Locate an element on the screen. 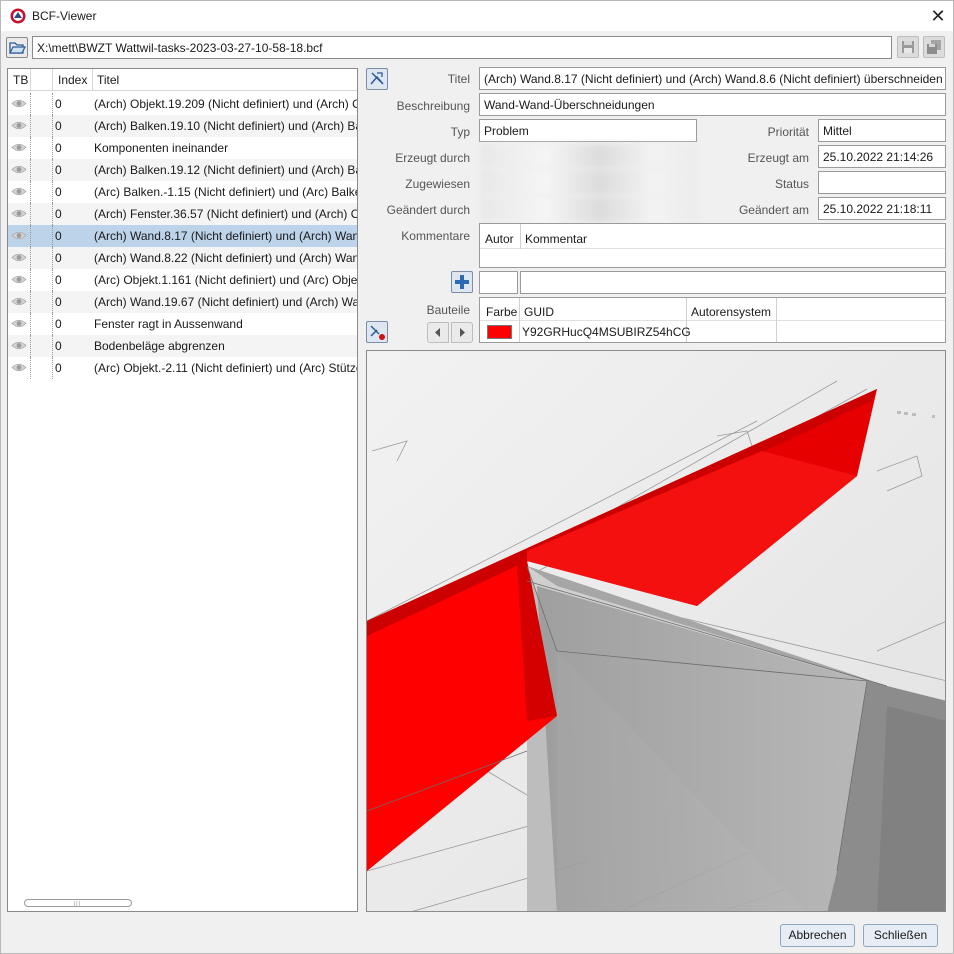  status-field is located at coordinates (882, 182).